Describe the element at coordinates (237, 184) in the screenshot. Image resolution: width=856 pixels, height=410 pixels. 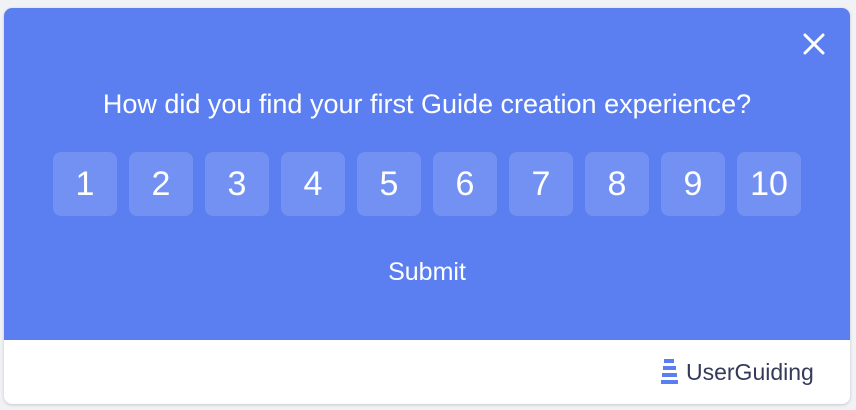
I see `rating-option-3: 3` at that location.